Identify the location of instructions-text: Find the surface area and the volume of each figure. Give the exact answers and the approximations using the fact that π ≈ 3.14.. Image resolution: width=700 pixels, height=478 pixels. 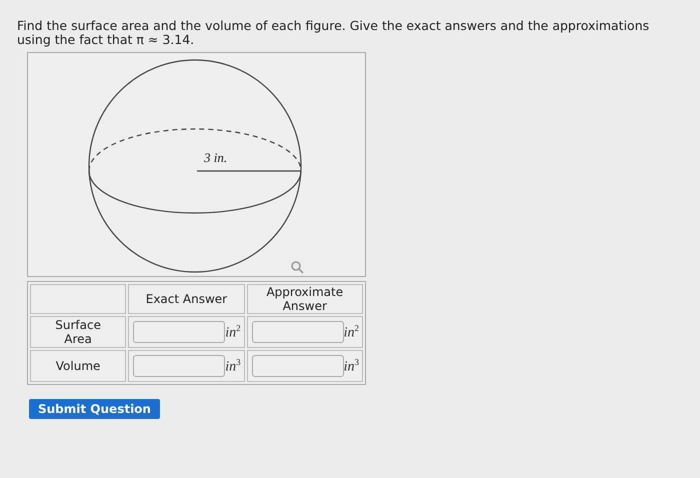
(333, 33).